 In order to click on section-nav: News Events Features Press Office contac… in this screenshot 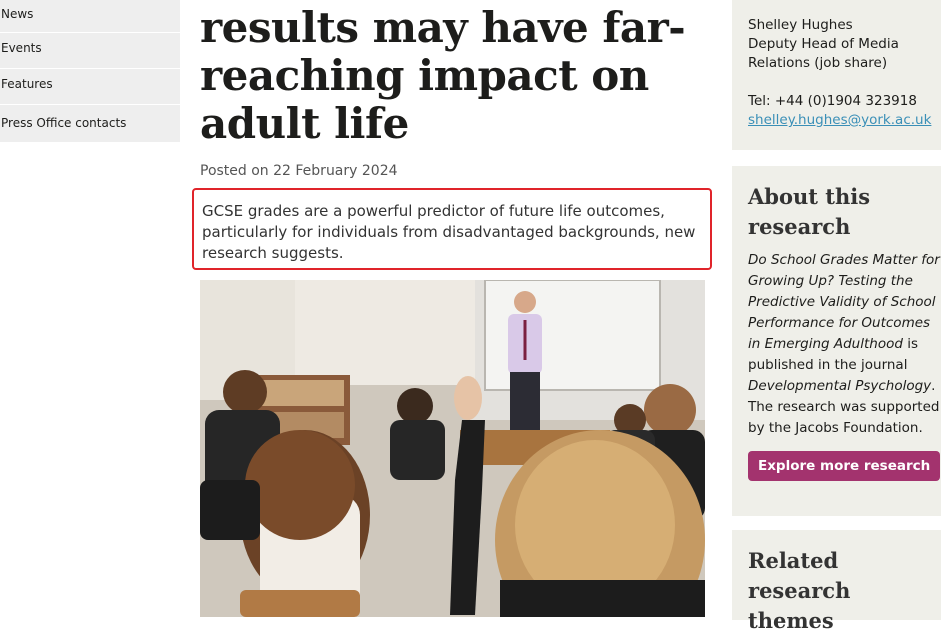, I will do `click(90, 71)`.